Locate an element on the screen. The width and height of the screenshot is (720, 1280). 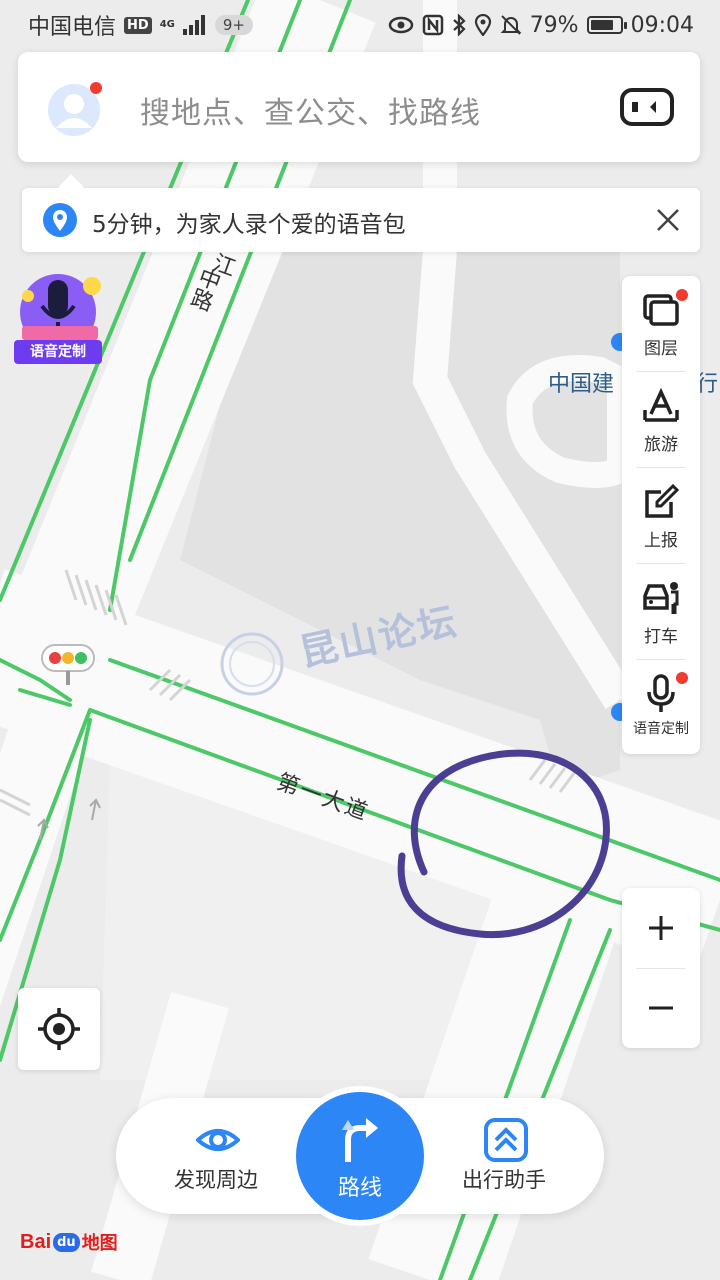
poi-label: 中国建 is located at coordinates (581, 382).